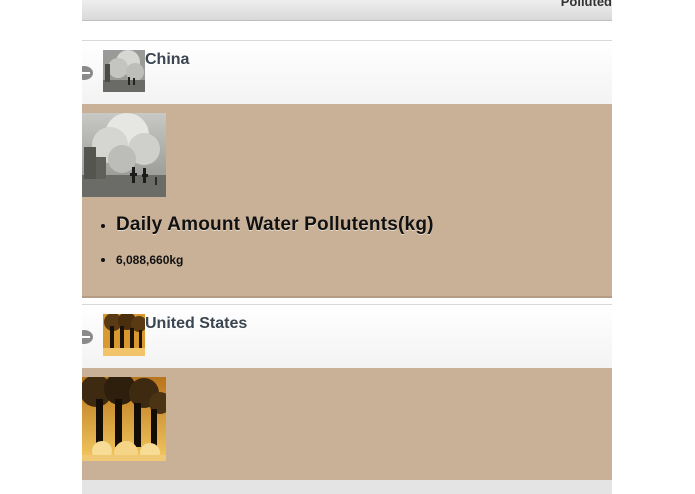 The image size is (695, 494). I want to click on bottom-bar, so click(347, 487).